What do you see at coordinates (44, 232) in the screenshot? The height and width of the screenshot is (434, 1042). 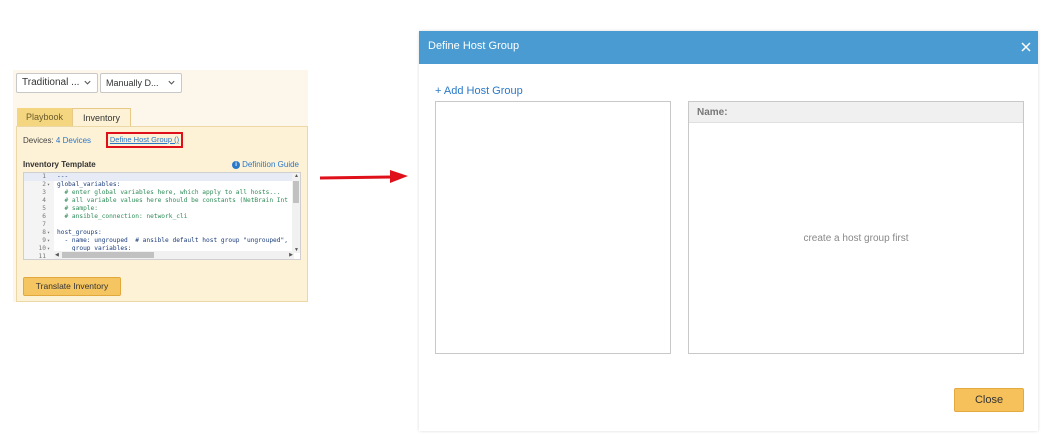 I see `line-number: 8` at bounding box center [44, 232].